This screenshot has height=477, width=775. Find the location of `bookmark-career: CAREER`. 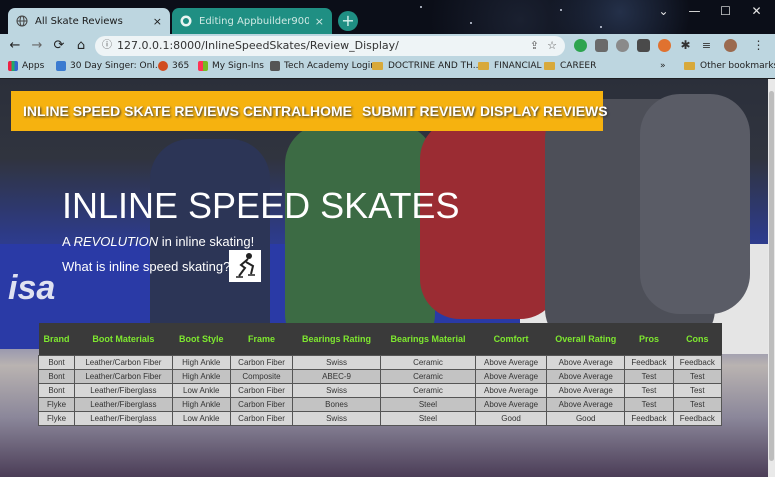

bookmark-career: CAREER is located at coordinates (570, 66).